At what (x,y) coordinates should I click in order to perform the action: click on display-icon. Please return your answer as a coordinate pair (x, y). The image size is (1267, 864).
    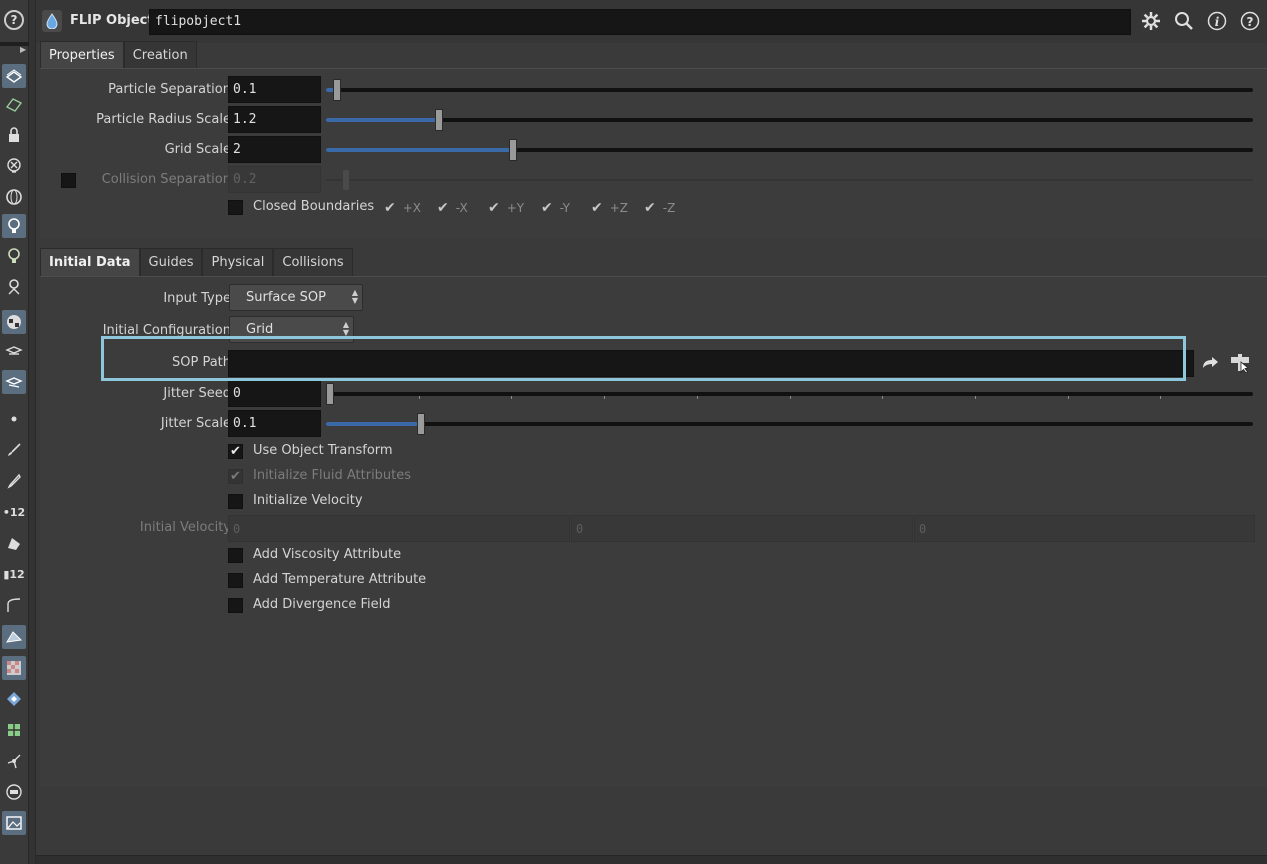
    Looking at the image, I should click on (14, 76).